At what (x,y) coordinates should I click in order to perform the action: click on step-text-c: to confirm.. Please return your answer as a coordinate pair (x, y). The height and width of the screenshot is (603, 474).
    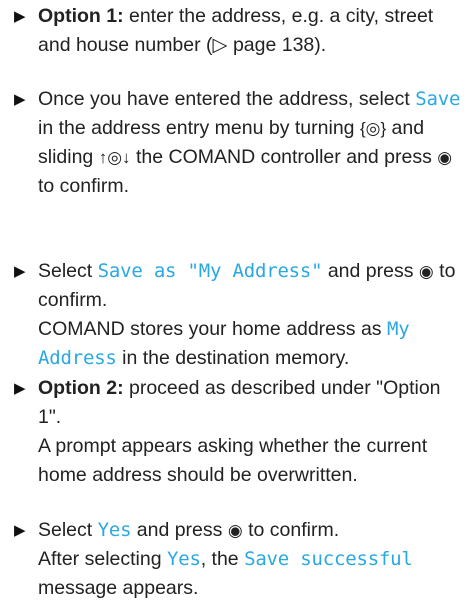
    Looking at the image, I should click on (291, 530).